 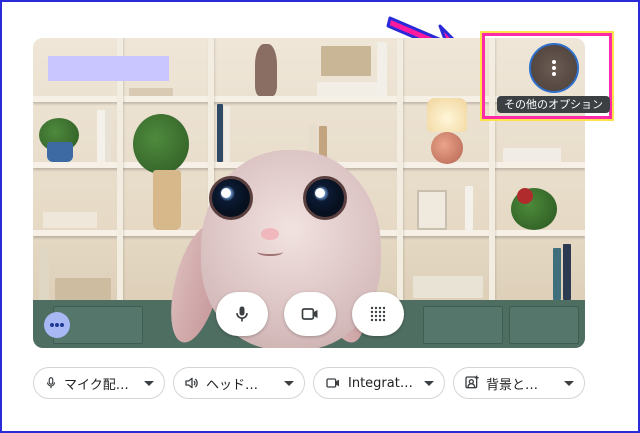 I want to click on three-dots-icon, so click(x=57, y=325).